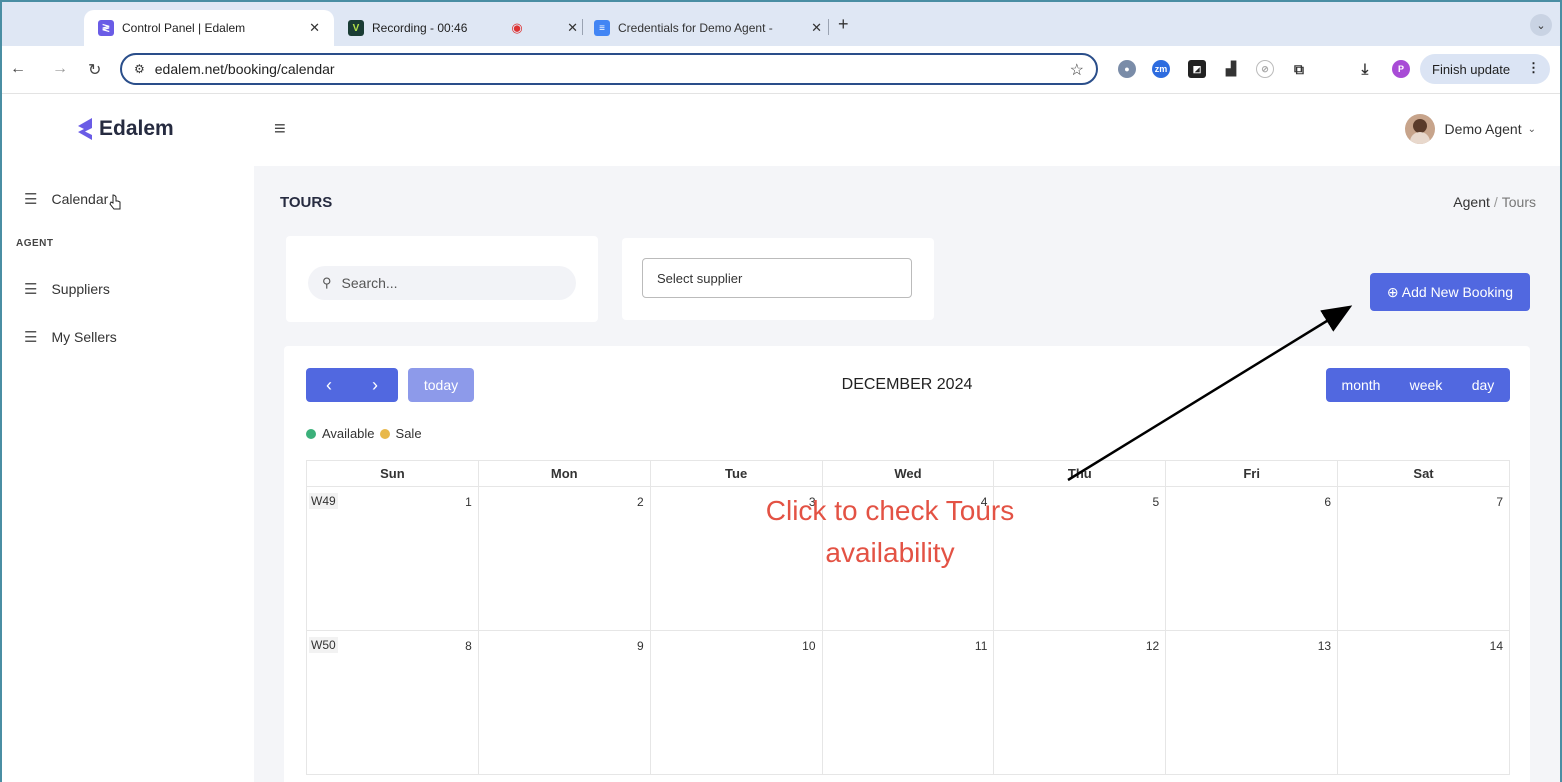 The width and height of the screenshot is (1562, 782). What do you see at coordinates (80, 289) in the screenshot?
I see `sidebar-item-label: Suppliers` at bounding box center [80, 289].